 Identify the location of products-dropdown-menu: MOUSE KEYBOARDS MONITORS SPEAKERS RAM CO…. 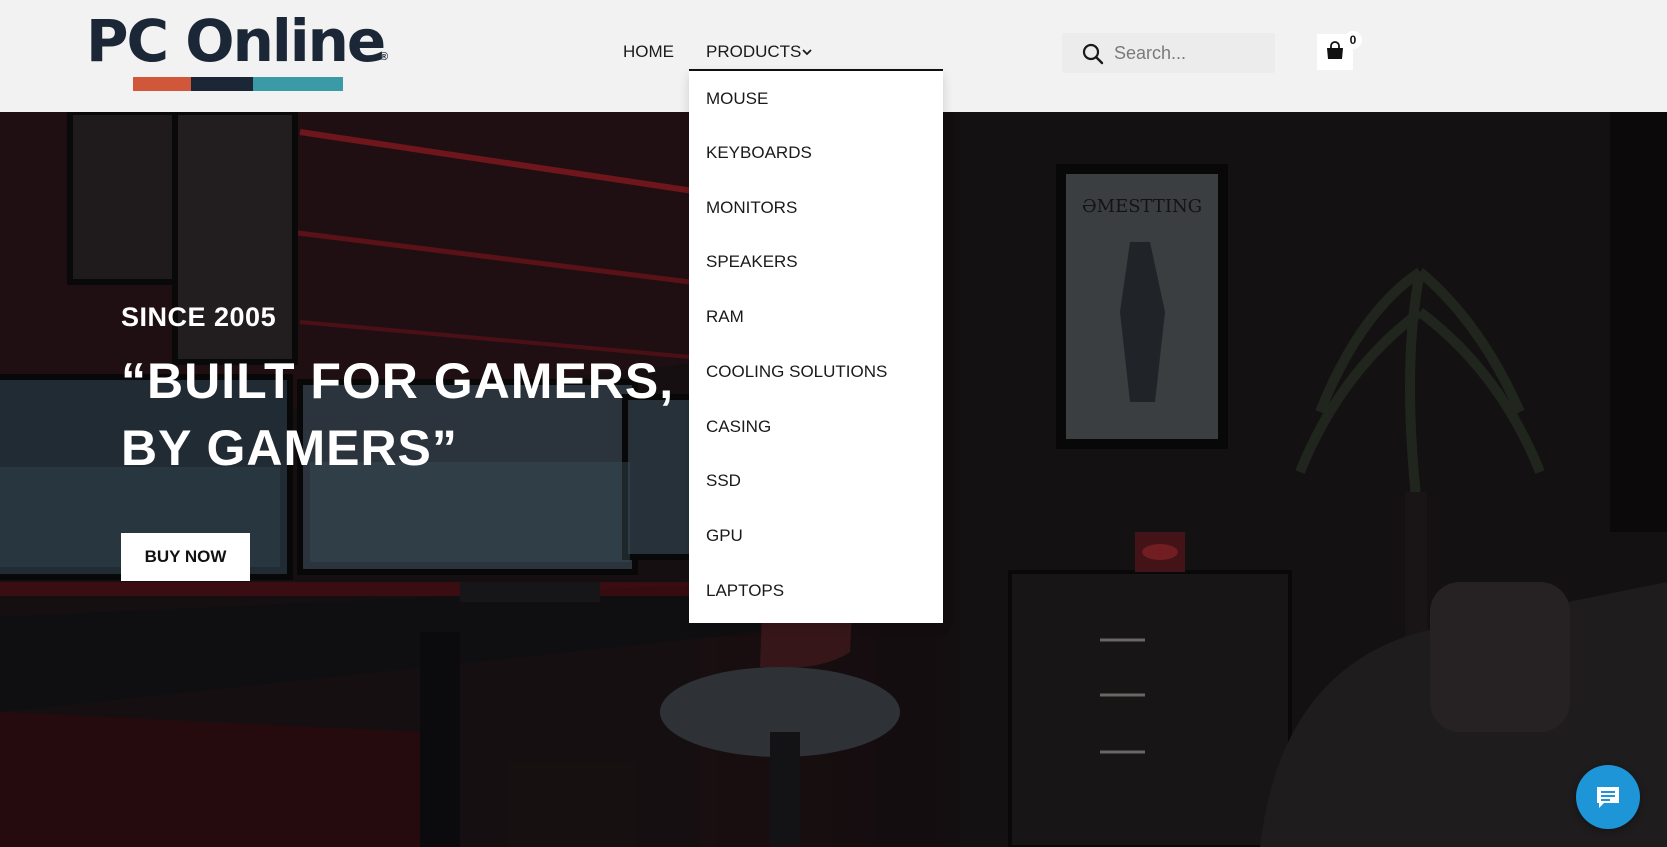
(816, 347).